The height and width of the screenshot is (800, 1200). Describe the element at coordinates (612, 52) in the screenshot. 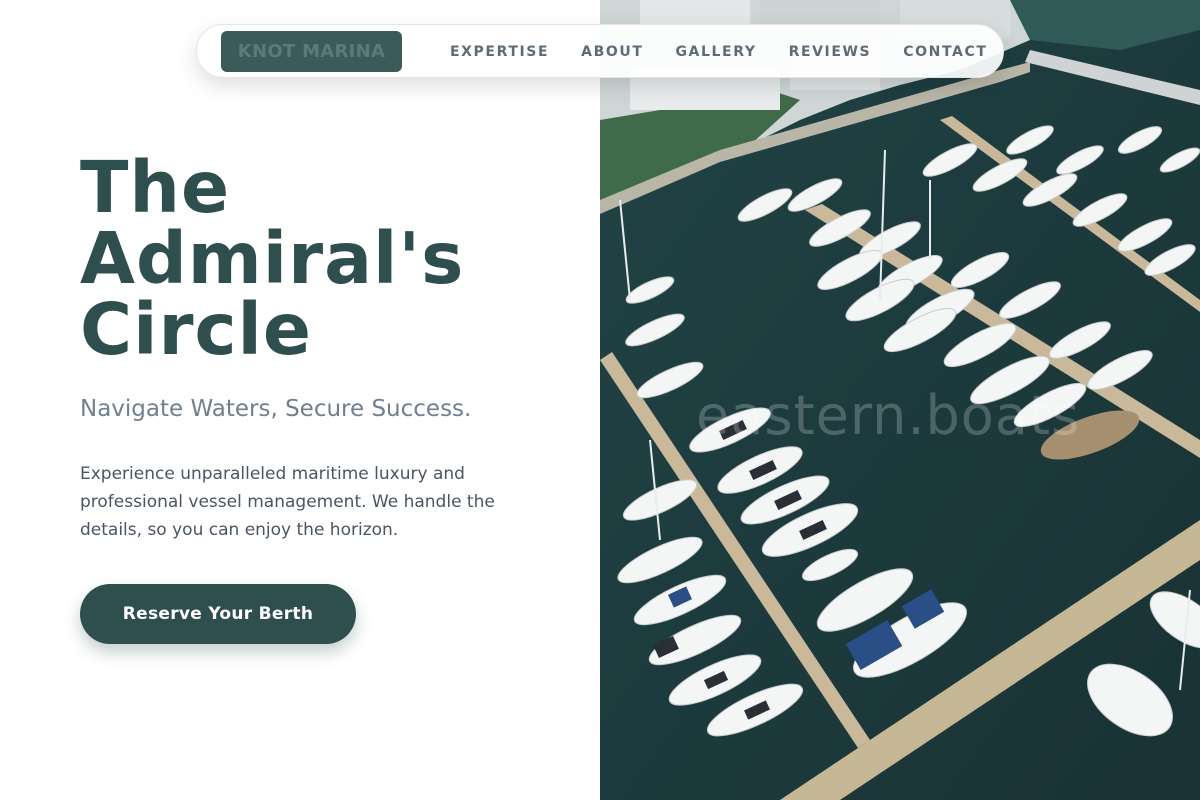

I see `nav-link-about: ABOUT` at that location.